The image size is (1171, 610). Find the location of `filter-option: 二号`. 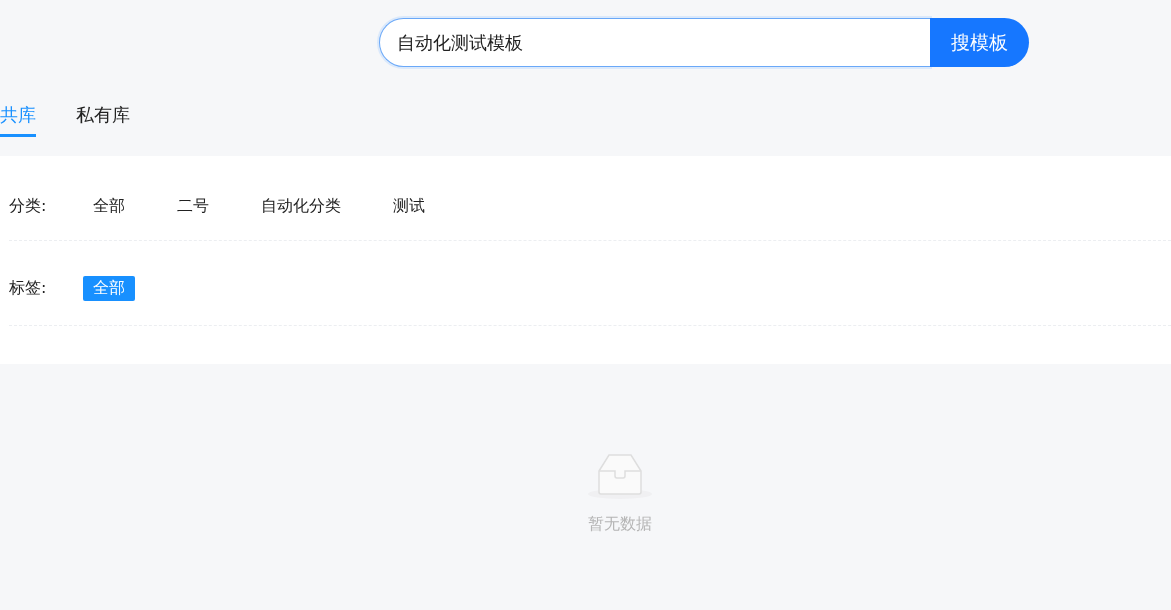

filter-option: 二号 is located at coordinates (193, 206).